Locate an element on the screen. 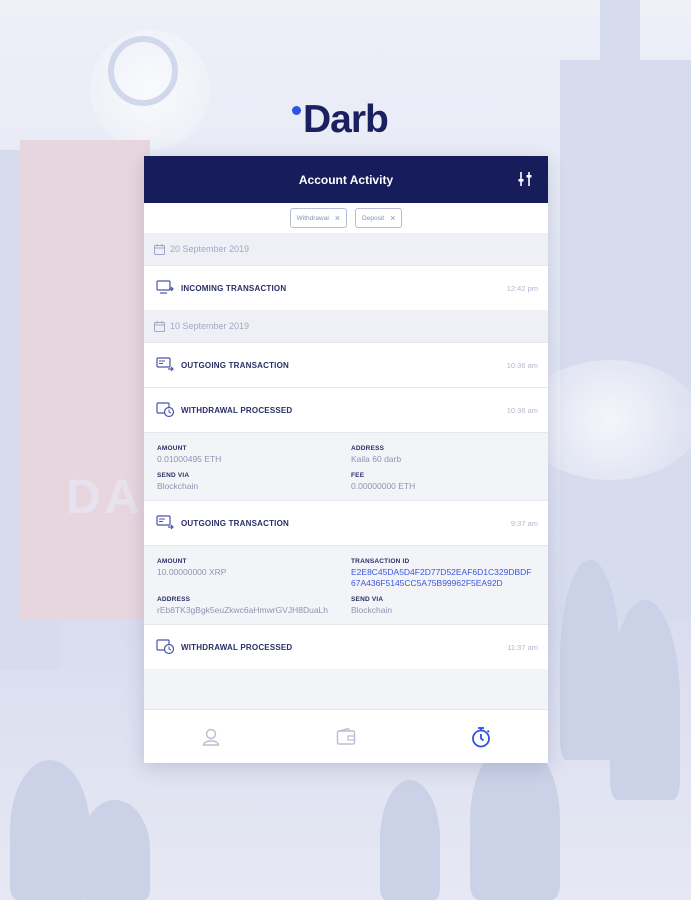 The height and width of the screenshot is (900, 691). date-header: 20 September 2019 is located at coordinates (346, 249).